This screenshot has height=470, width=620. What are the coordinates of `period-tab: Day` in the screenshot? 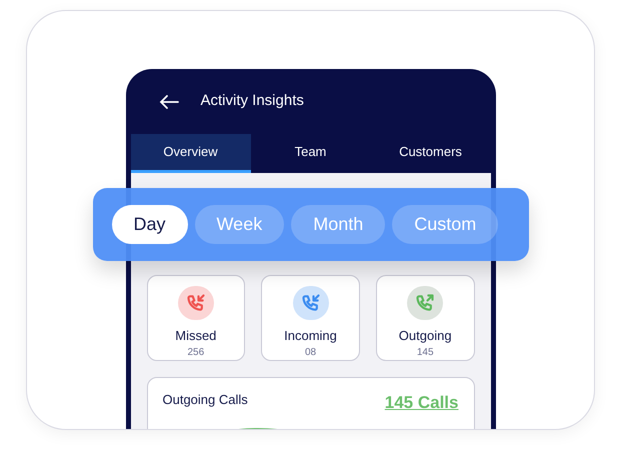 It's located at (150, 224).